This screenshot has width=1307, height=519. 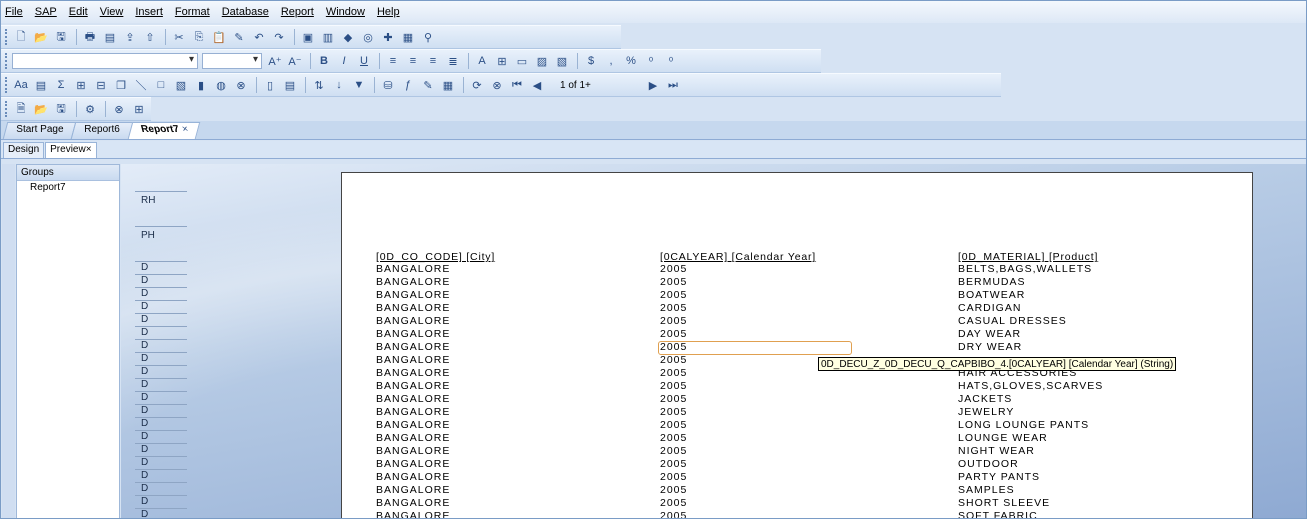 I want to click on menu-help: Help, so click(x=388, y=12).